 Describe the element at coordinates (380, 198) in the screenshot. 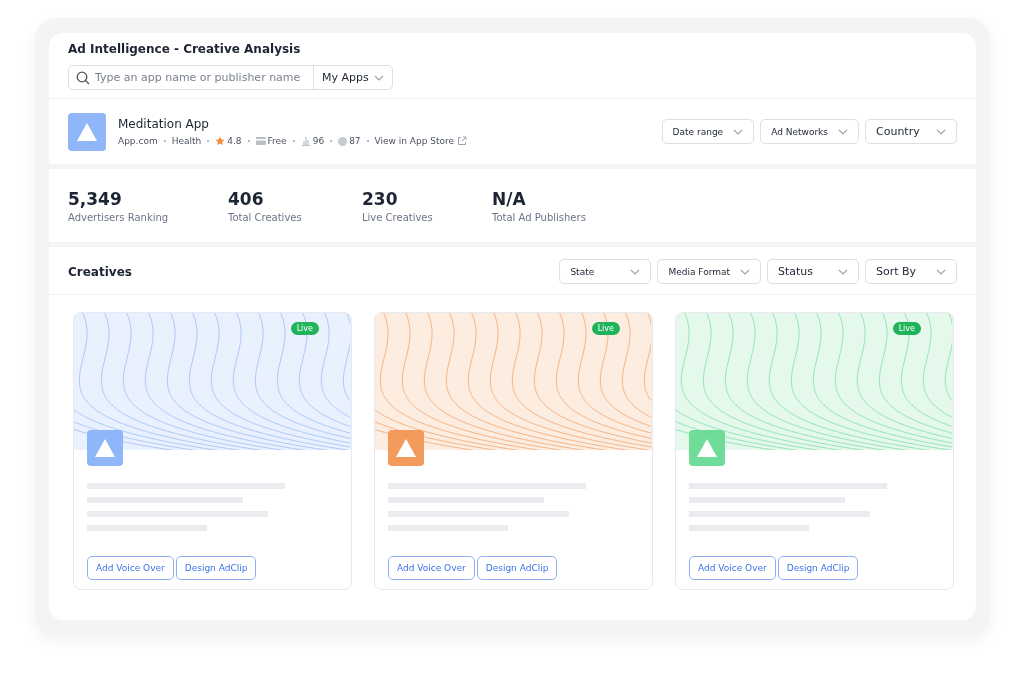

I see `stat-value: 230` at that location.